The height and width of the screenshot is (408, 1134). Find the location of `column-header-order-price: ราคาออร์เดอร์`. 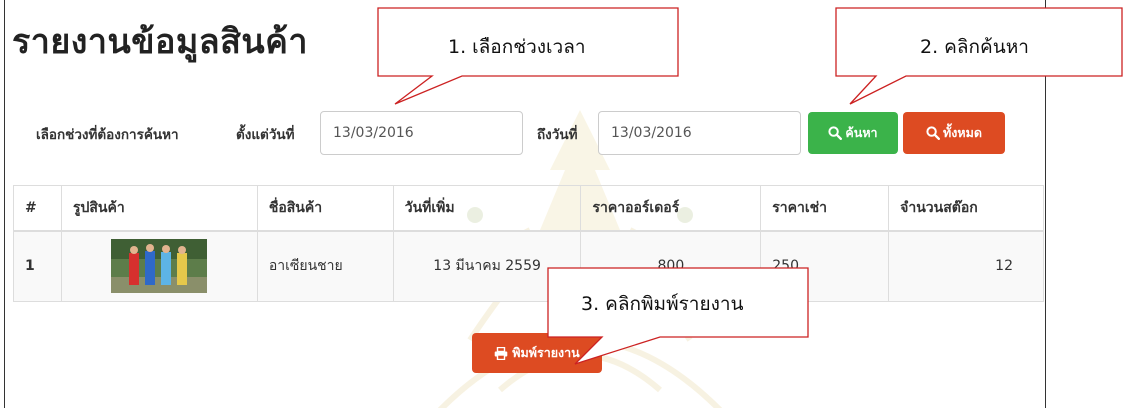

column-header-order-price: ราคาออร์เดอร์ is located at coordinates (671, 208).